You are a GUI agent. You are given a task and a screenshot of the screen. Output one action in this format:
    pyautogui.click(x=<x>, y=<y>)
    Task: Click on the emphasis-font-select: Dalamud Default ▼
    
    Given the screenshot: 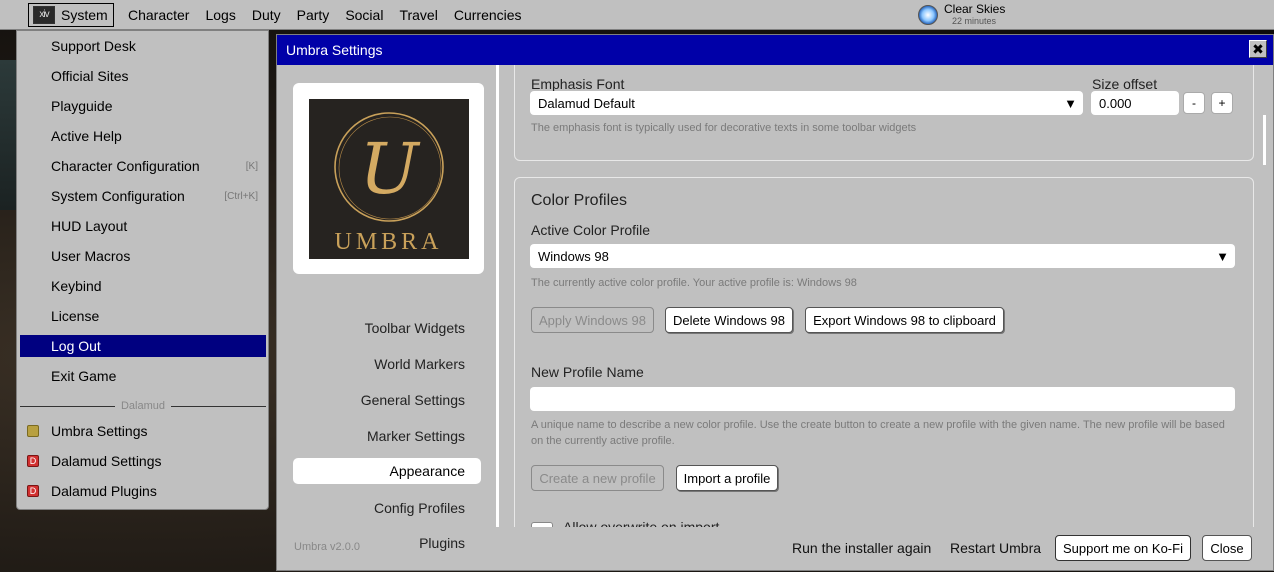 What is the action you would take?
    pyautogui.click(x=806, y=103)
    